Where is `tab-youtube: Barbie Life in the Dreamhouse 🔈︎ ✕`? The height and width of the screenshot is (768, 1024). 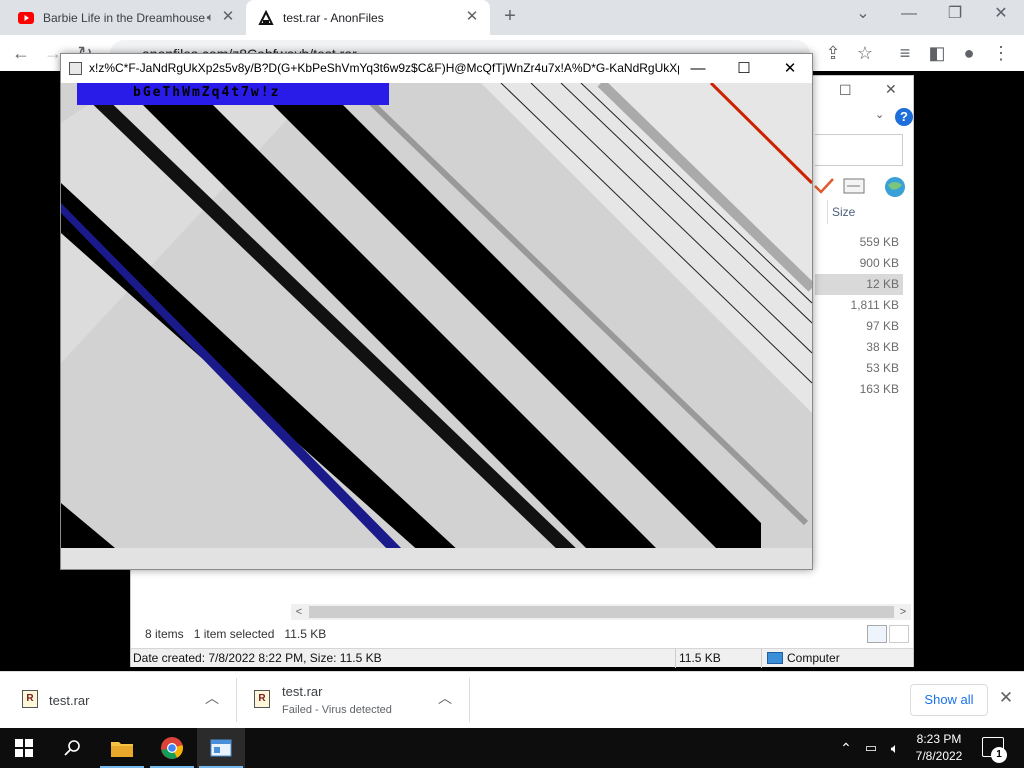 tab-youtube: Barbie Life in the Dreamhouse 🔈︎ ✕ is located at coordinates (127, 17).